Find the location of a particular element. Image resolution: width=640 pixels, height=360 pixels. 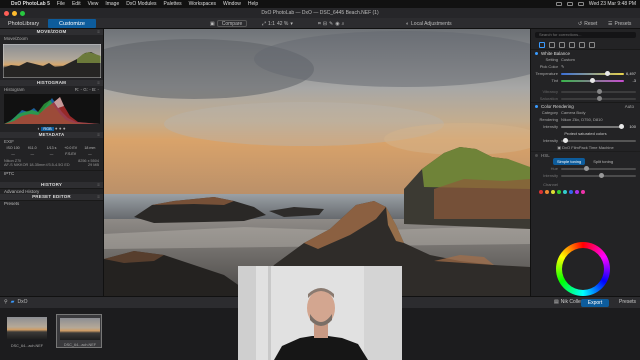

watermark-palette-icon is located at coordinates (582, 45).